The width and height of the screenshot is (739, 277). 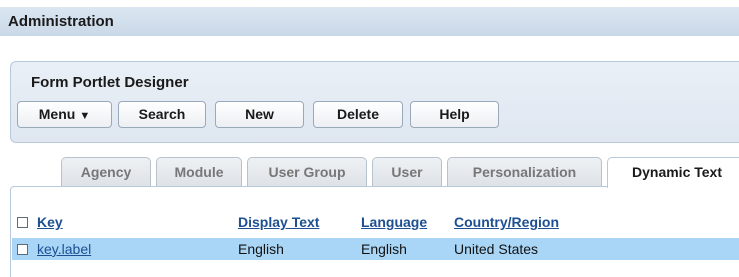 What do you see at coordinates (369, 21) in the screenshot?
I see `admin-header-bar: Administration` at bounding box center [369, 21].